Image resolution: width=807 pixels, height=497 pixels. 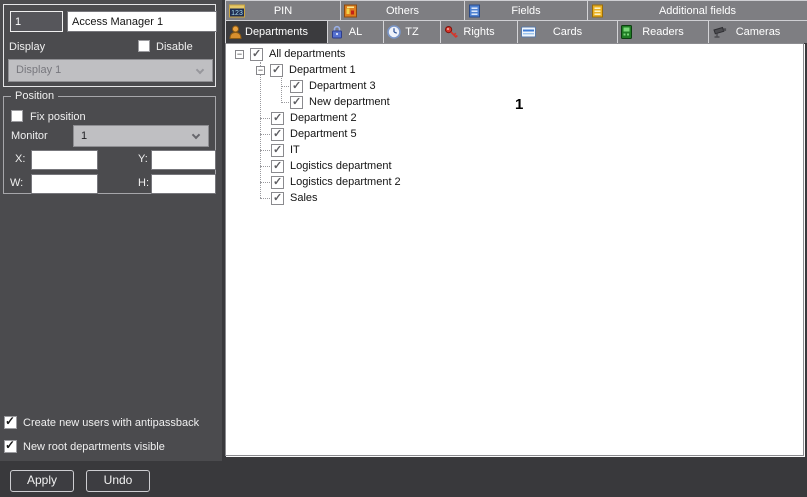 I want to click on position-group-title: Position, so click(x=35, y=96).